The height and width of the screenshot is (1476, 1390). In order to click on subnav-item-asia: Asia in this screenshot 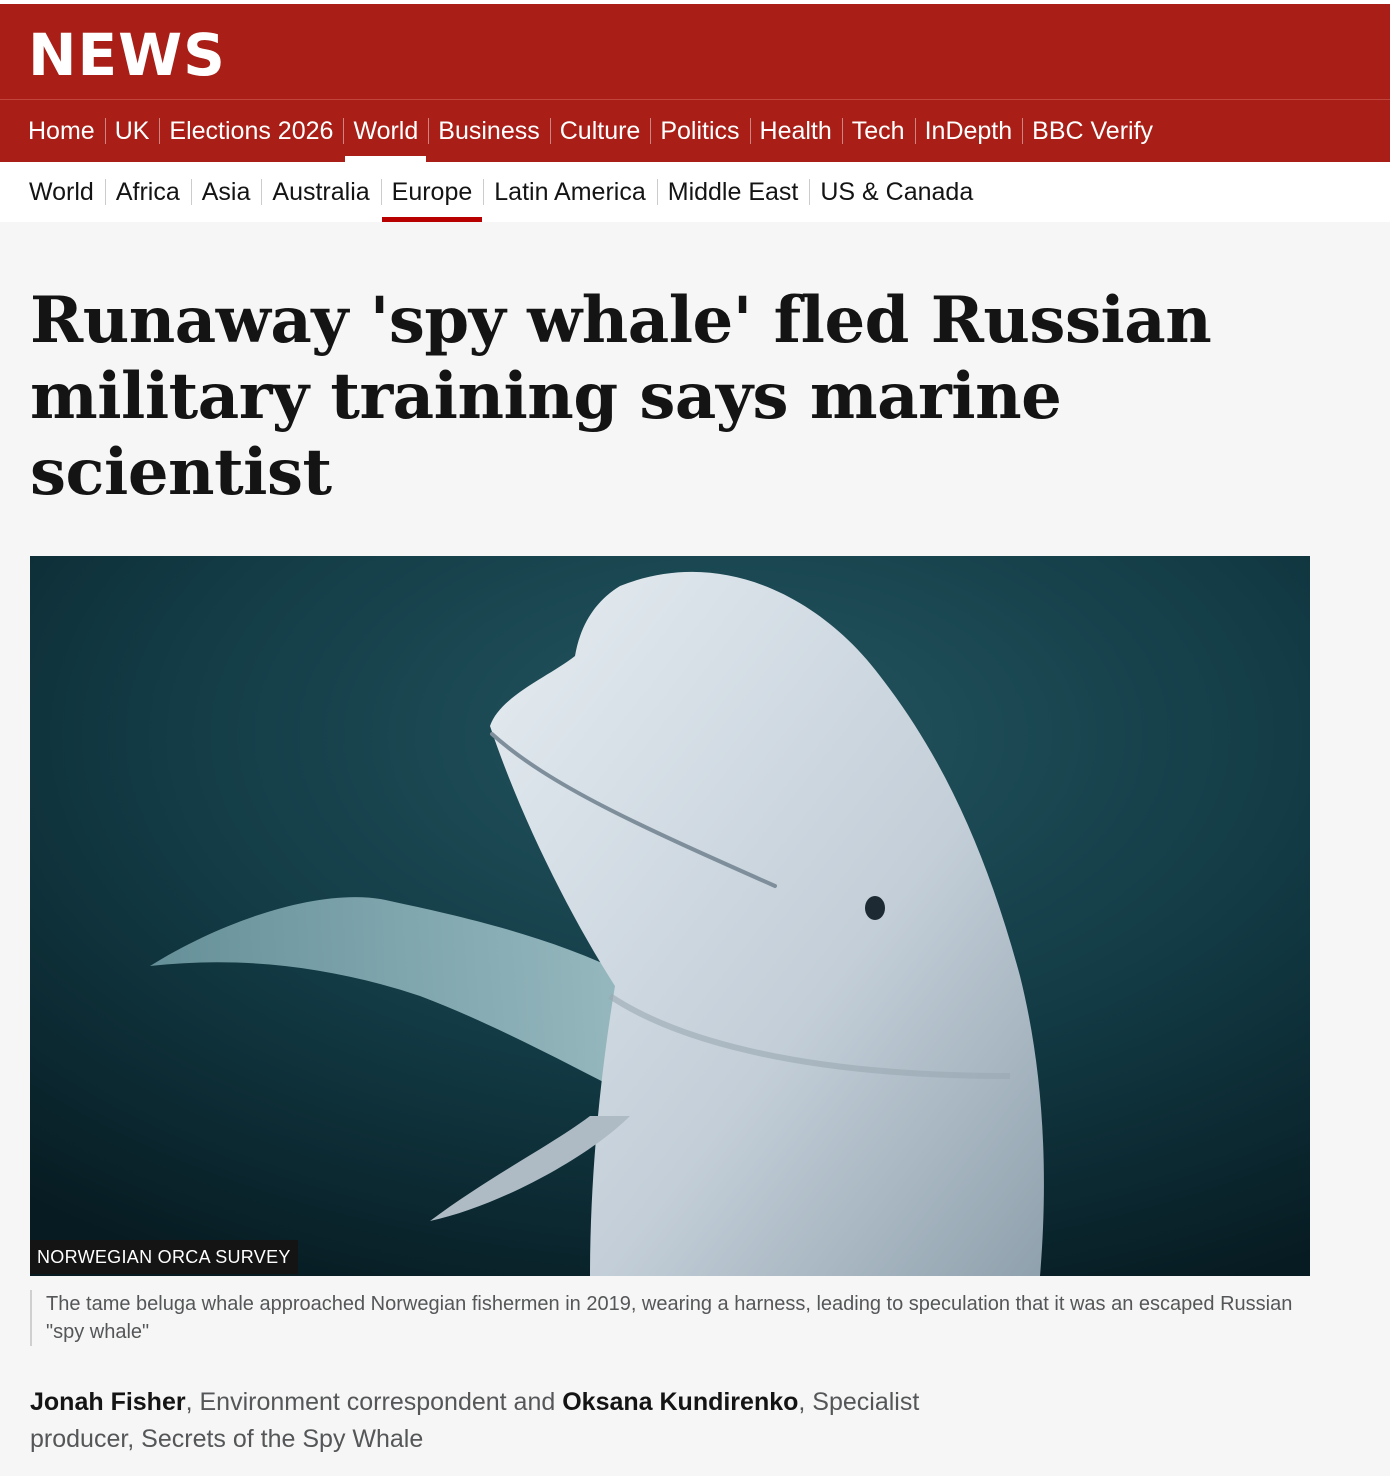, I will do `click(226, 192)`.